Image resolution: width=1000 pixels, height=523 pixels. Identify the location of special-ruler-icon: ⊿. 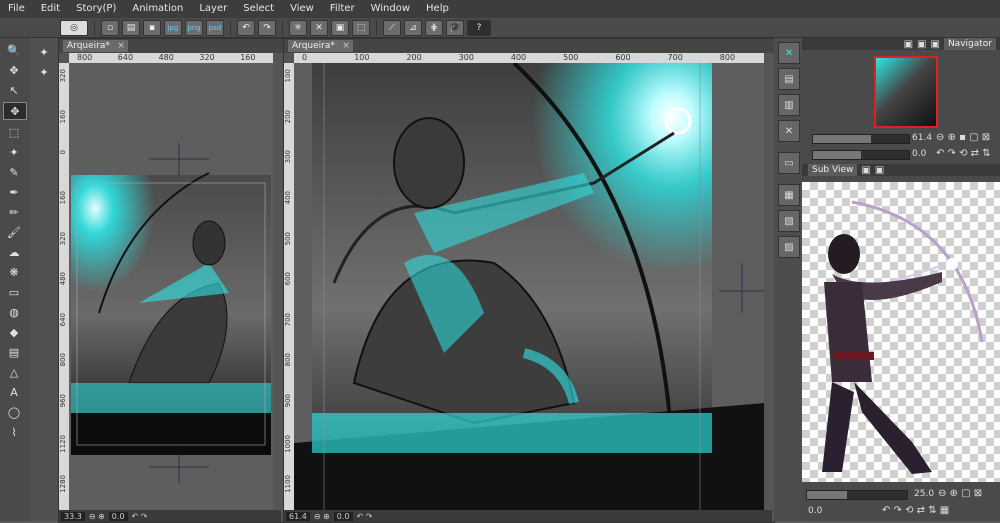
(413, 27).